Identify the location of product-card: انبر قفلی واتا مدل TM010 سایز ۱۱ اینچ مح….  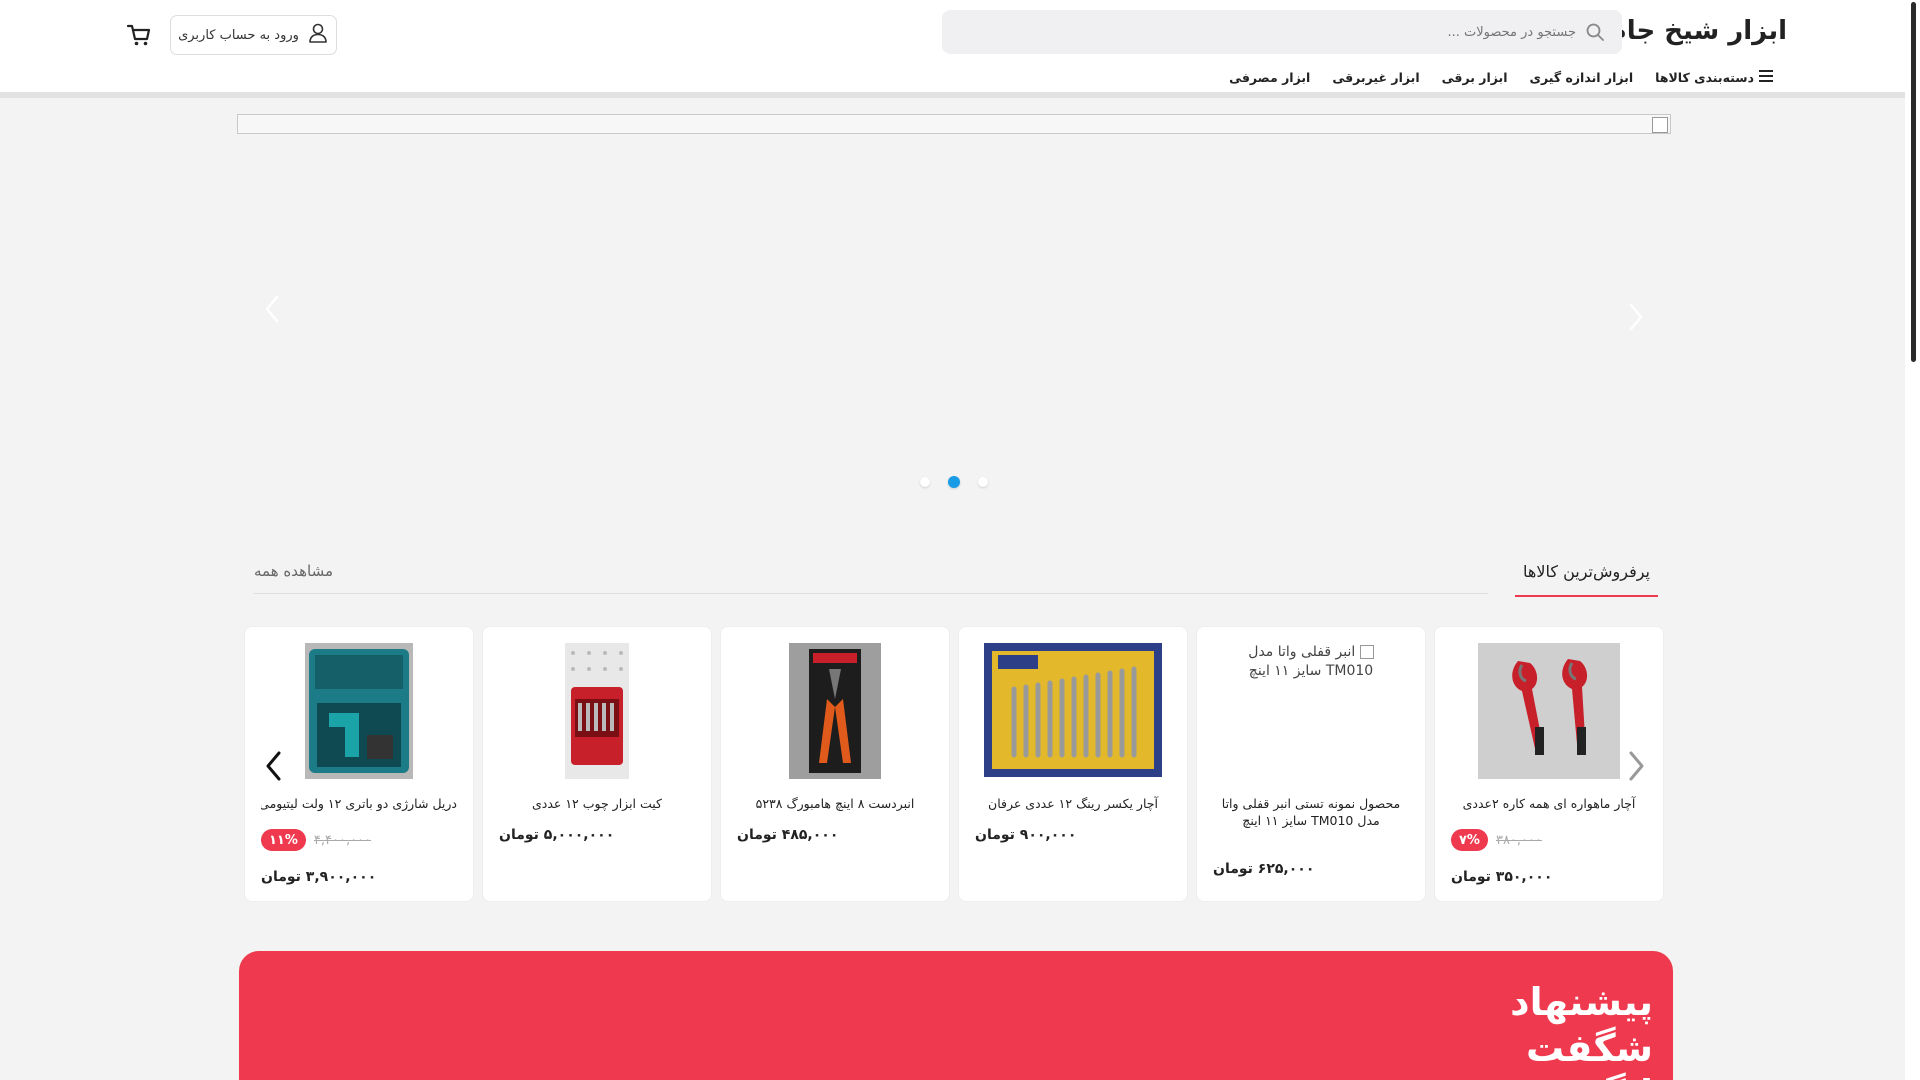
(1311, 764).